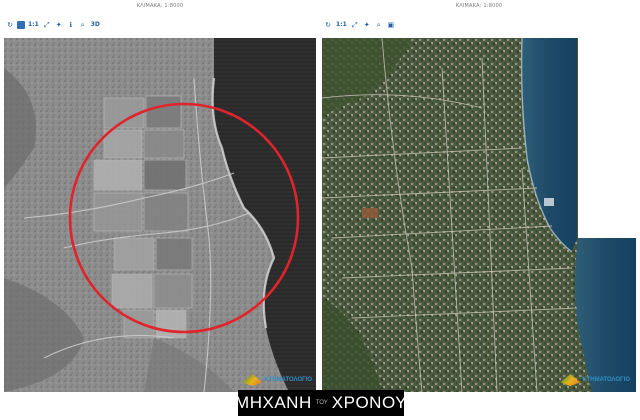 Image resolution: width=640 pixels, height=420 pixels. Describe the element at coordinates (391, 25) in the screenshot. I see `layer-icon: ▣` at that location.